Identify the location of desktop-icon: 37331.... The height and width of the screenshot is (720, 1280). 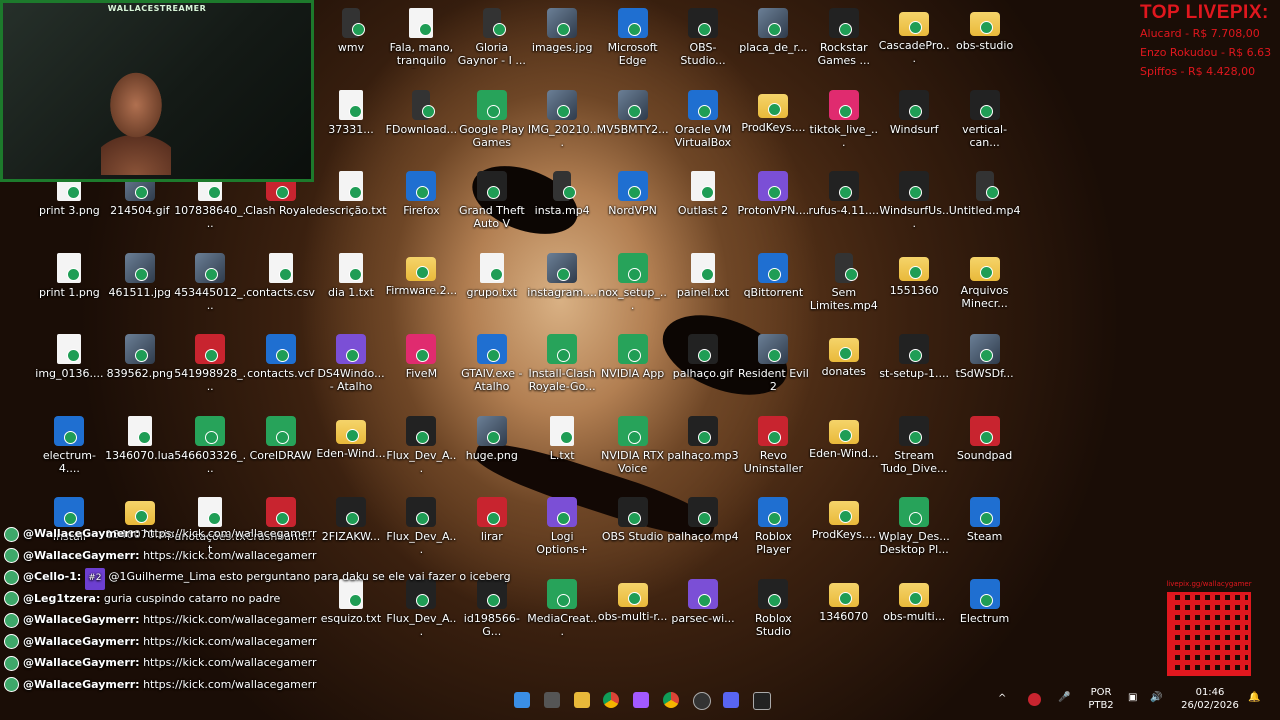
(351, 112).